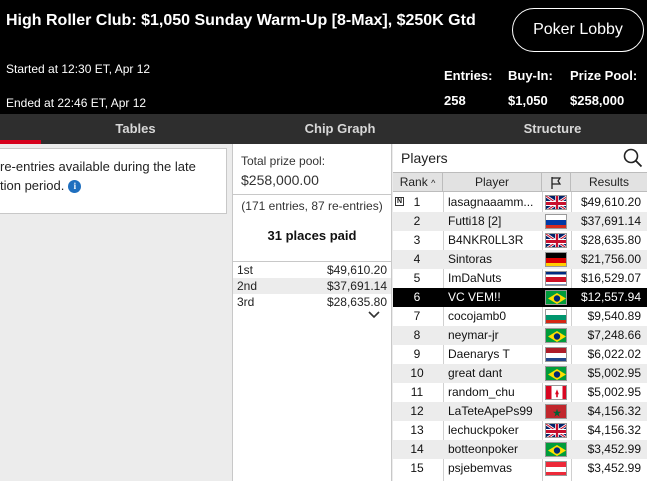 The image size is (647, 481). Describe the element at coordinates (610, 278) in the screenshot. I see `player-result: $16,529.07` at that location.